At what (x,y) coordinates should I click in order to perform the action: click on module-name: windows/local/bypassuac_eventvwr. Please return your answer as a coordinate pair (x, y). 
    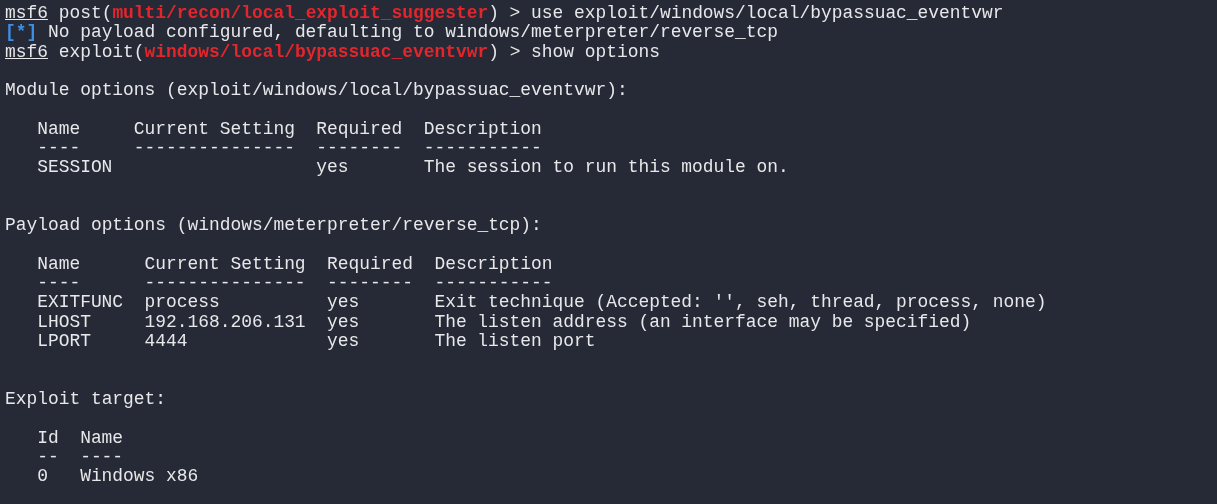
    Looking at the image, I should click on (316, 51).